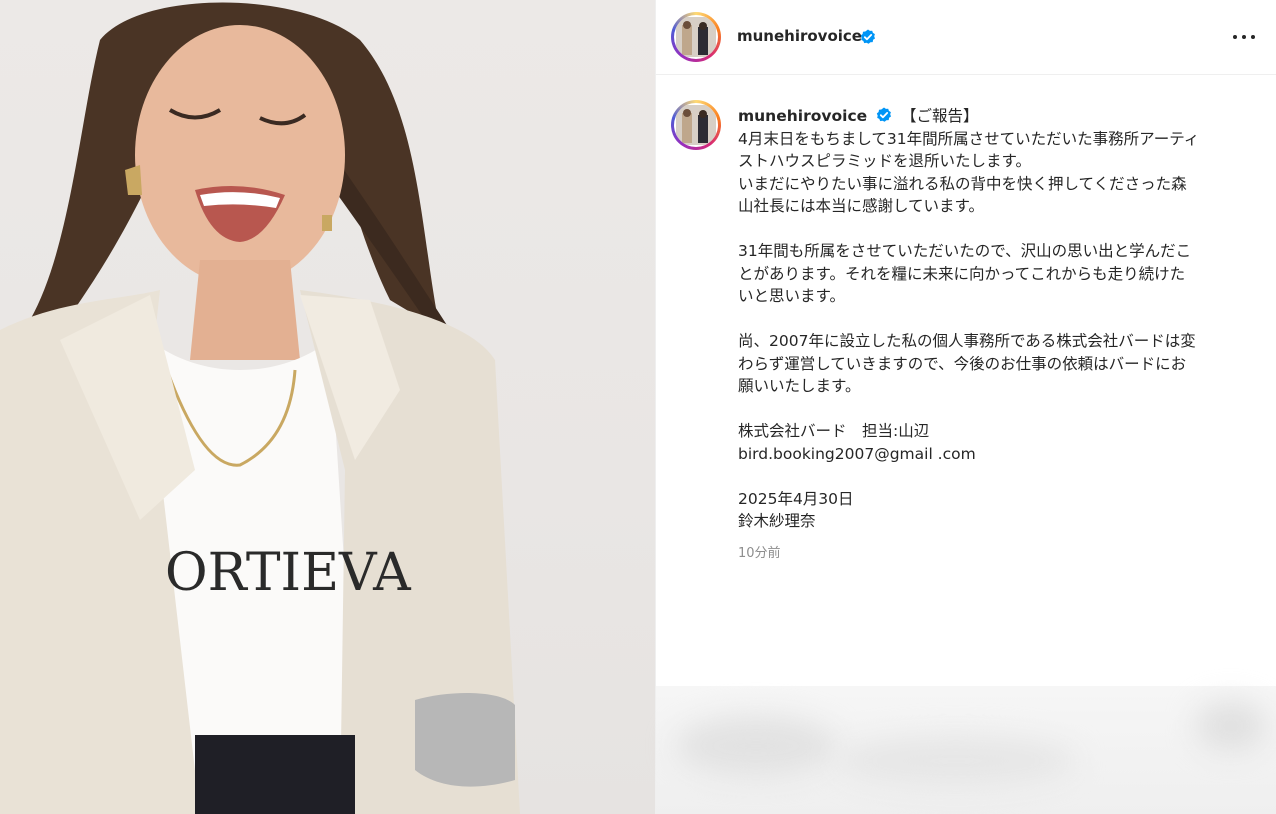  I want to click on blurred-comments-area, so click(966, 750).